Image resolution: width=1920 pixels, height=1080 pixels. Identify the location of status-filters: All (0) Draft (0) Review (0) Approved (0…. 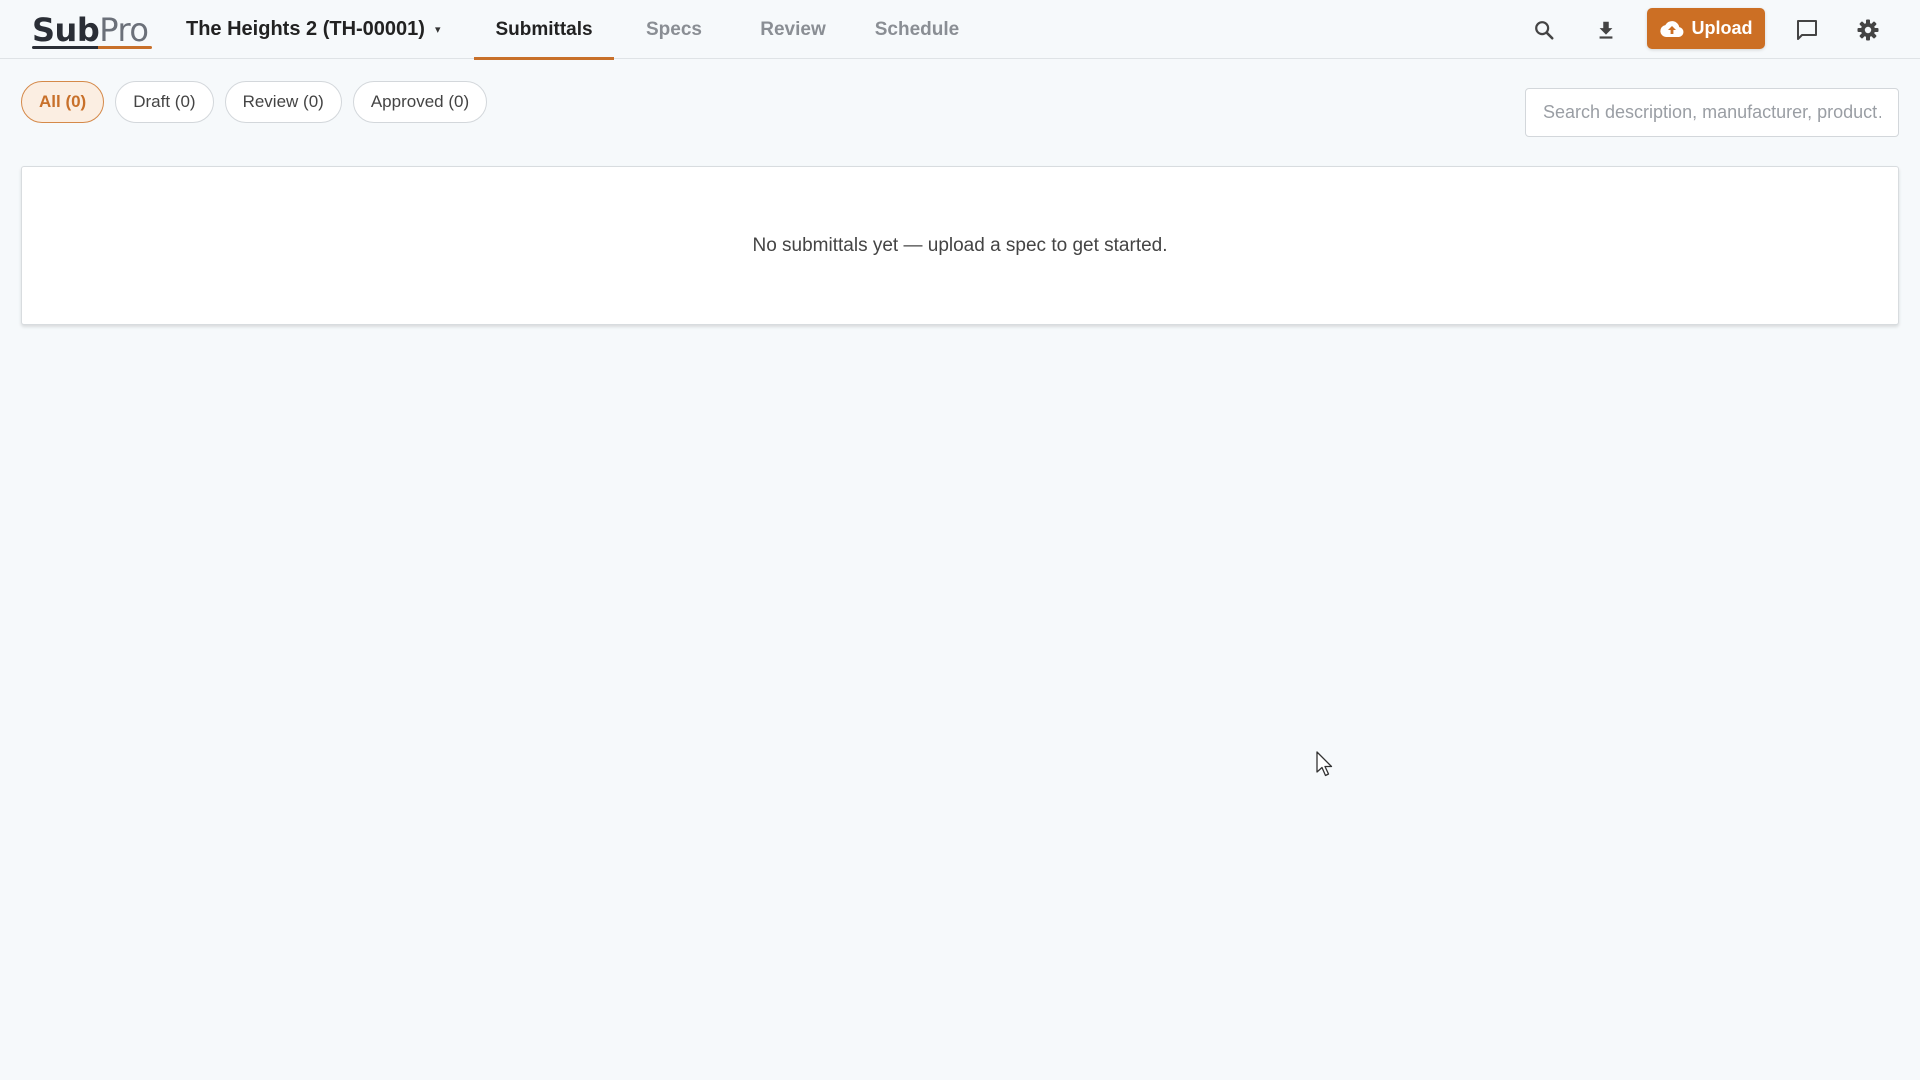
(254, 102).